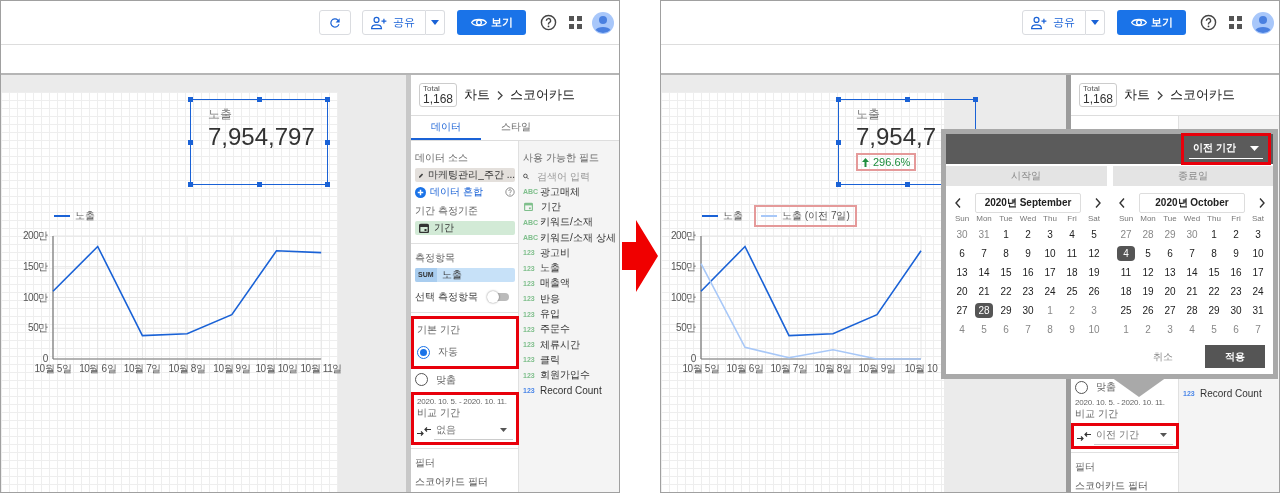 This screenshot has width=1280, height=493. I want to click on cancel-button: 취소, so click(1163, 356).